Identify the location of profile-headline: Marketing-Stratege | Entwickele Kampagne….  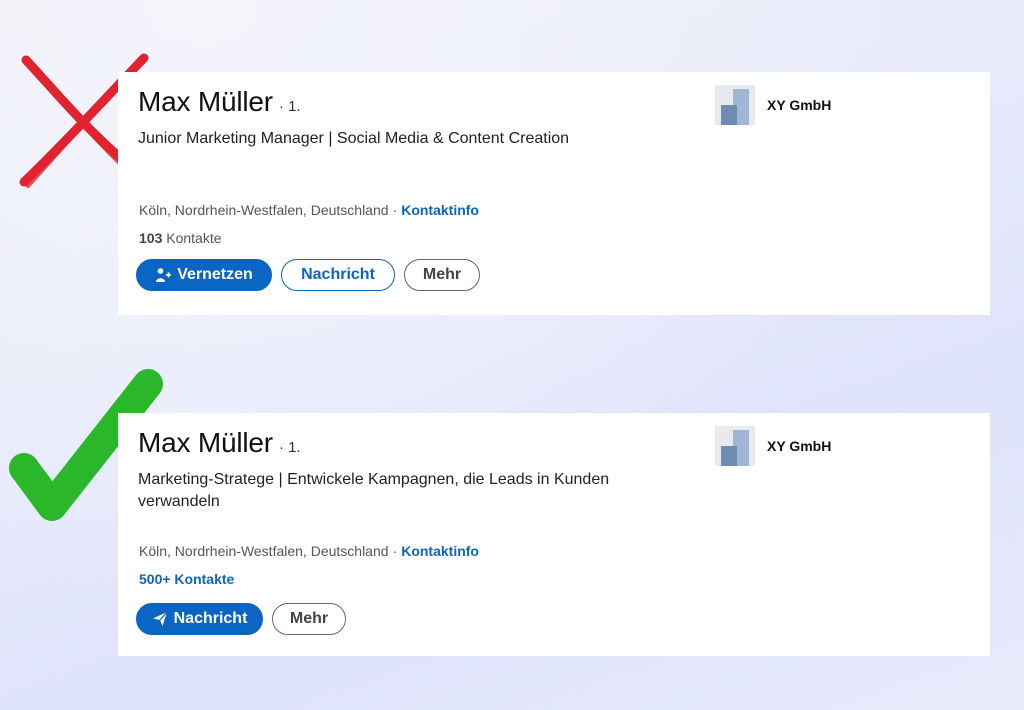
(374, 490).